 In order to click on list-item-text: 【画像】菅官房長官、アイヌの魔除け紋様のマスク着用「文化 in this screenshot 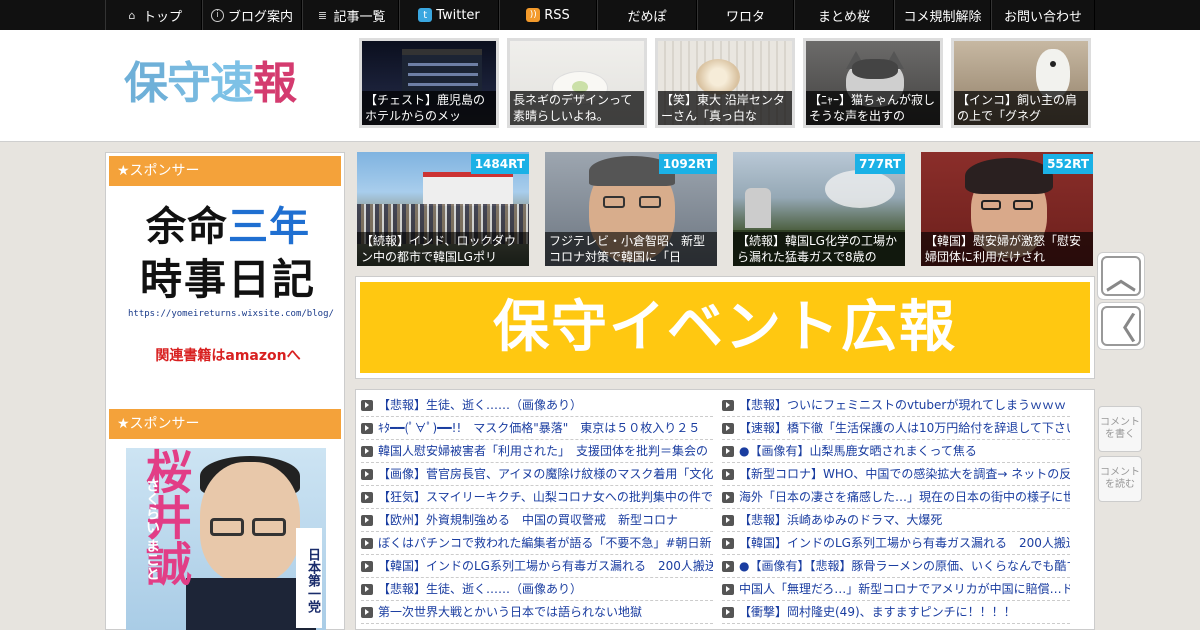, I will do `click(545, 474)`.